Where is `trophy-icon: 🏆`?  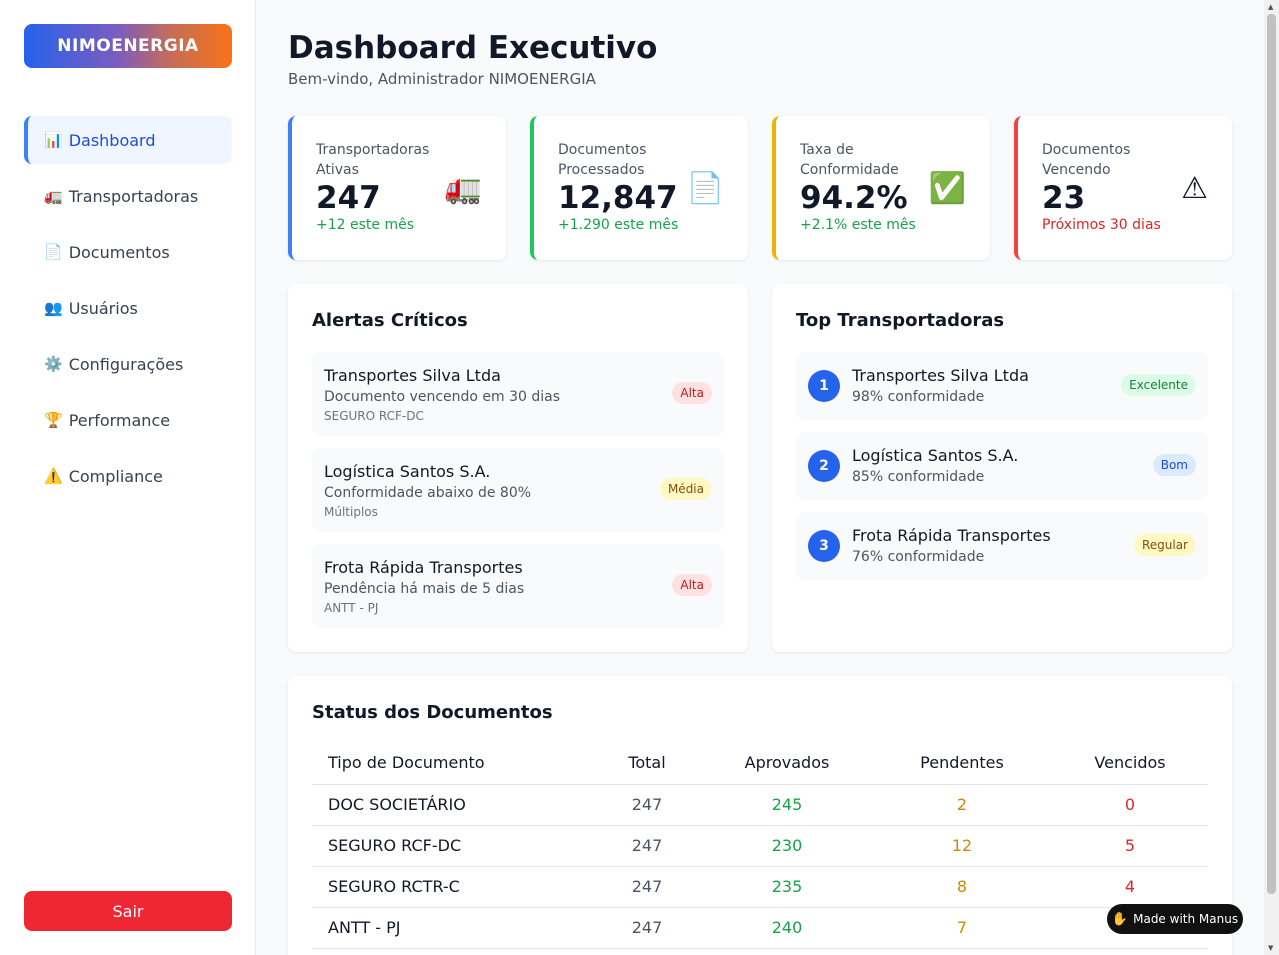 trophy-icon: 🏆 is located at coordinates (53, 420).